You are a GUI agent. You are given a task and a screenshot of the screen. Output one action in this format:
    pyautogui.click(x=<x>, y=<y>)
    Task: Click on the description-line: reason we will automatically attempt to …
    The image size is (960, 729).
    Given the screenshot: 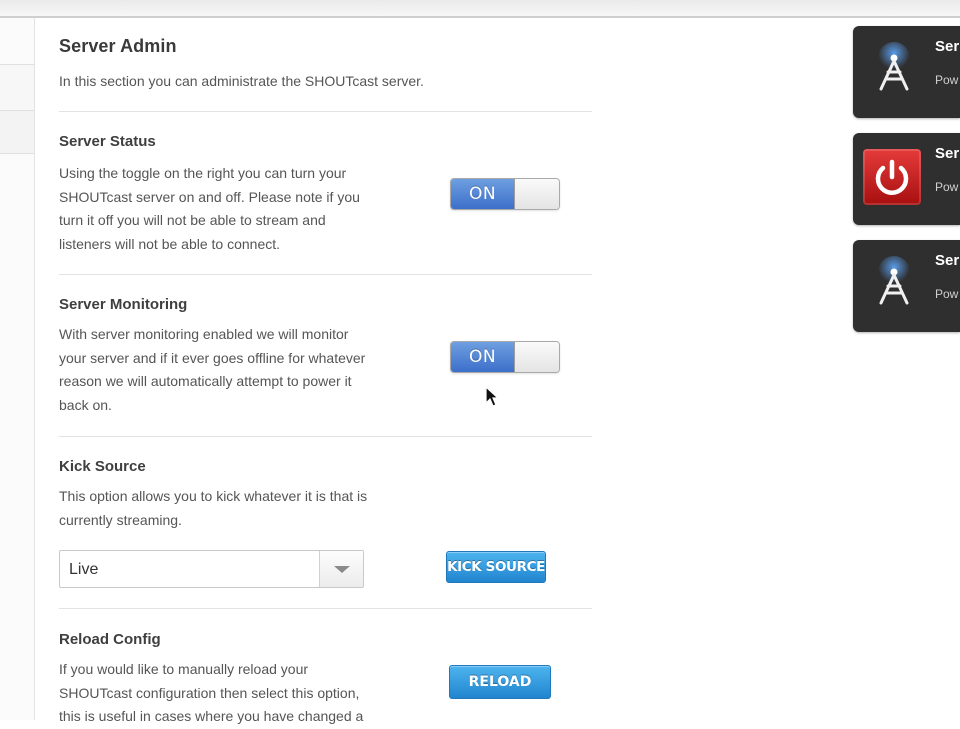 What is the action you would take?
    pyautogui.click(x=205, y=381)
    